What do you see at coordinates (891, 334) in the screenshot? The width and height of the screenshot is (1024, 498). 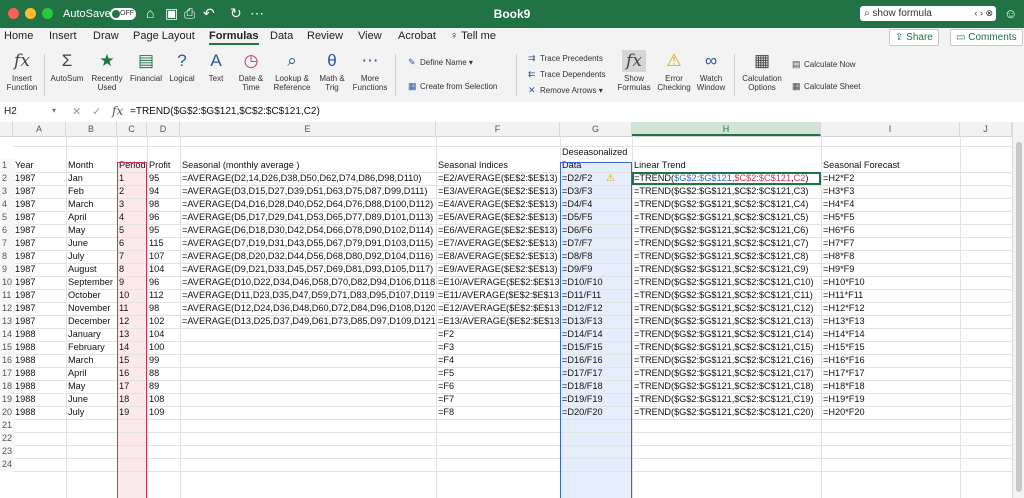 I see `cell-i14: =H14*F14` at bounding box center [891, 334].